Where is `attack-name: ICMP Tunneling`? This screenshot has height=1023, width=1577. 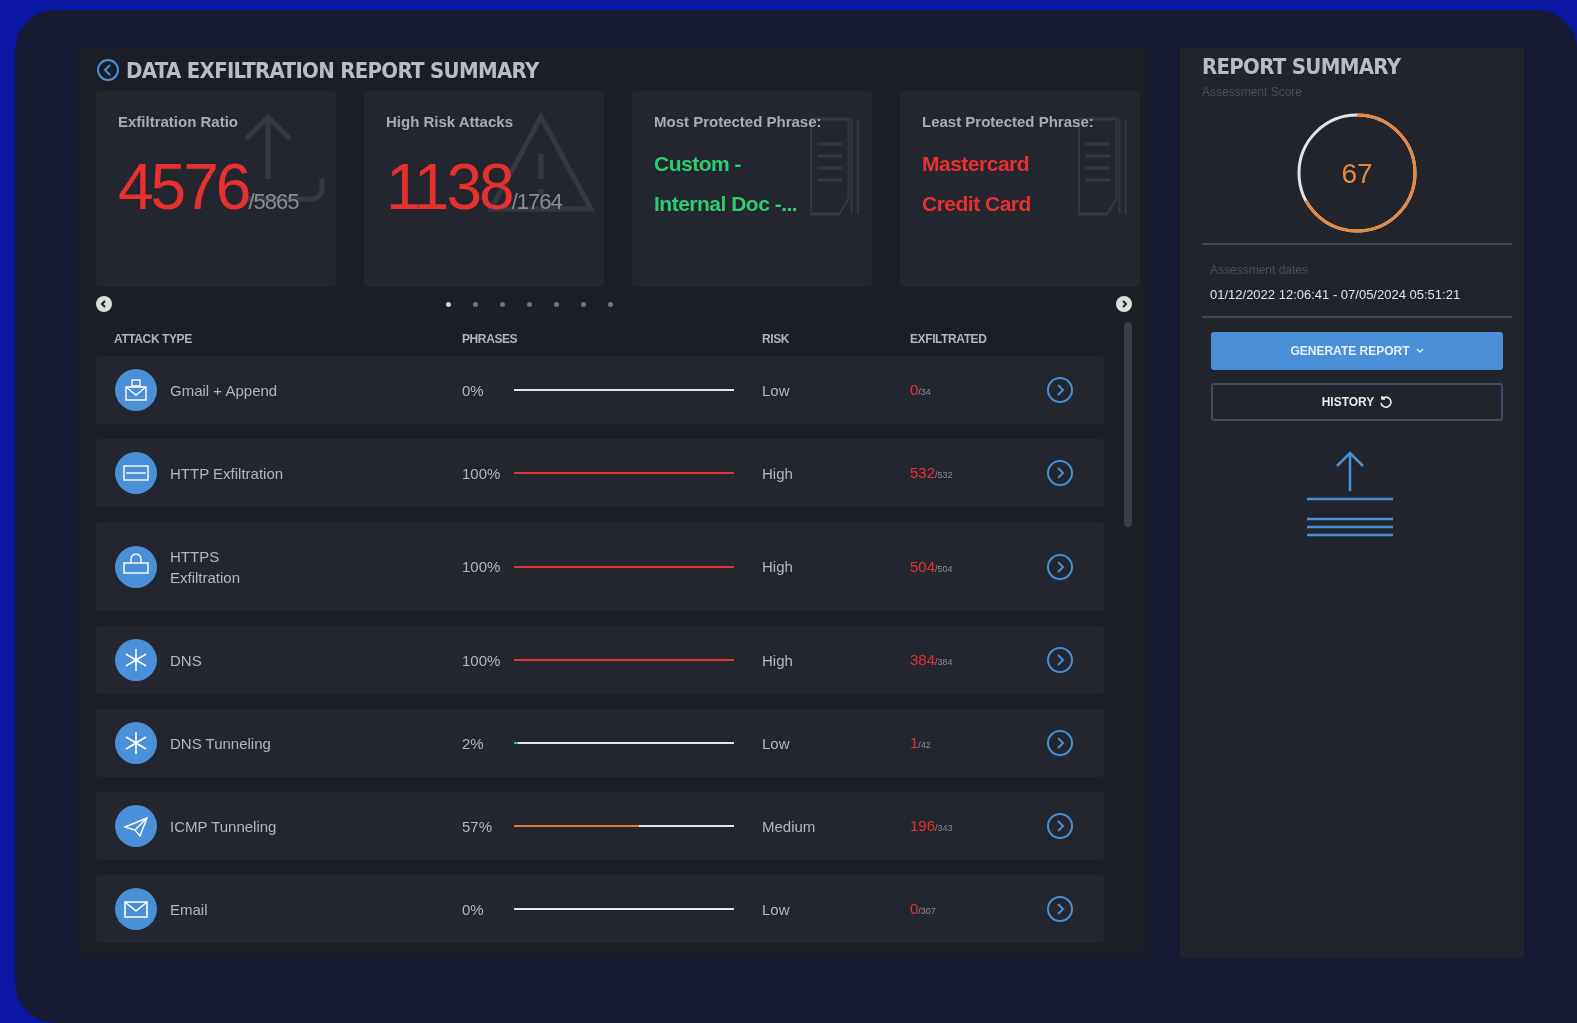 attack-name: ICMP Tunneling is located at coordinates (223, 826).